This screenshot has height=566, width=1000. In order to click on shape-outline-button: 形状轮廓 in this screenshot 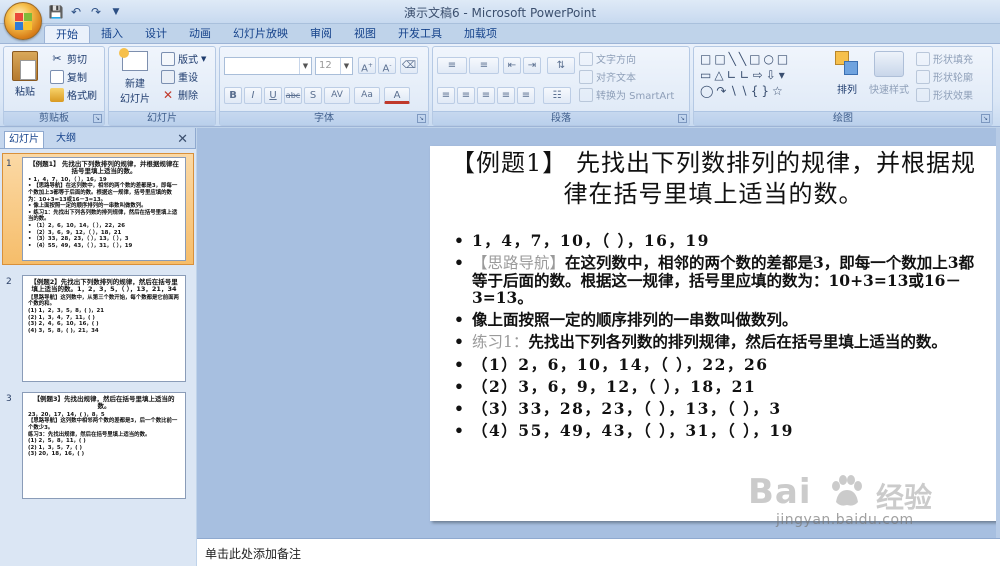, I will do `click(944, 76)`.